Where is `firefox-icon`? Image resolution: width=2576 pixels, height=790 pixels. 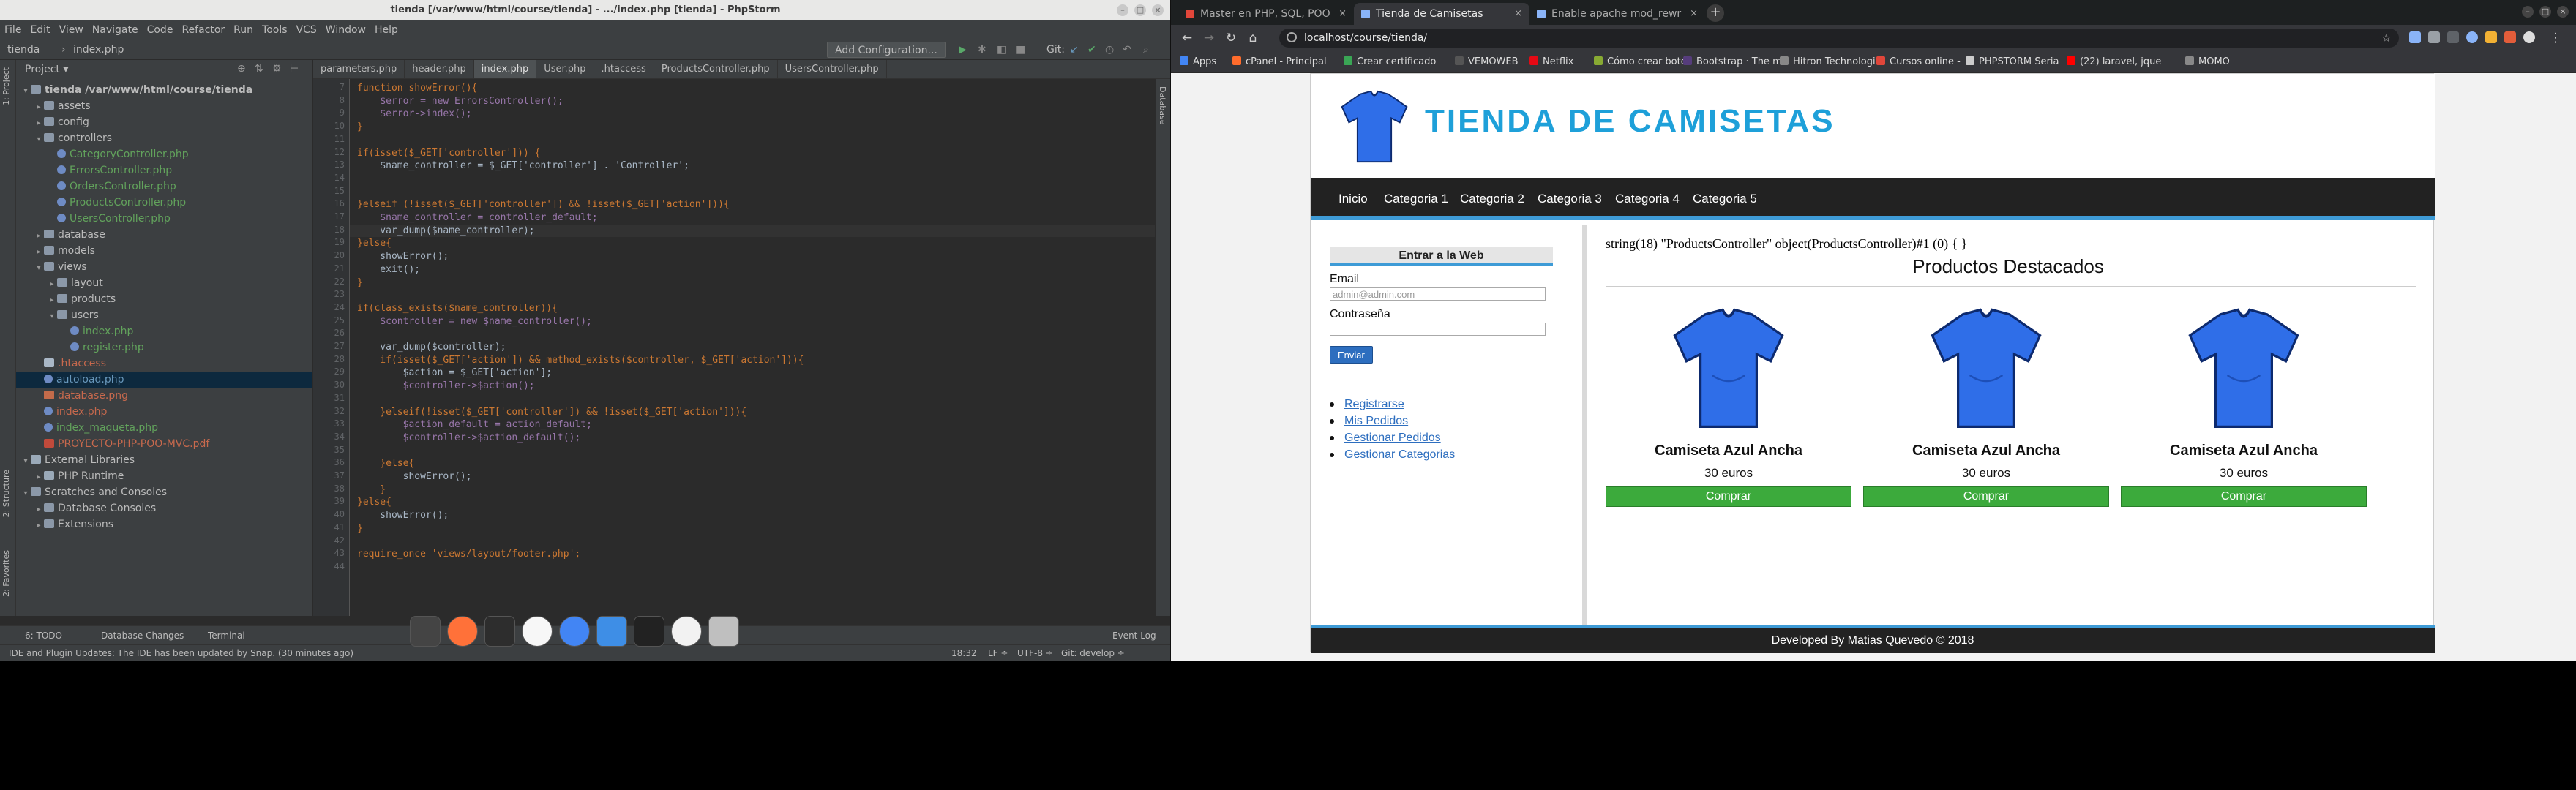 firefox-icon is located at coordinates (462, 631).